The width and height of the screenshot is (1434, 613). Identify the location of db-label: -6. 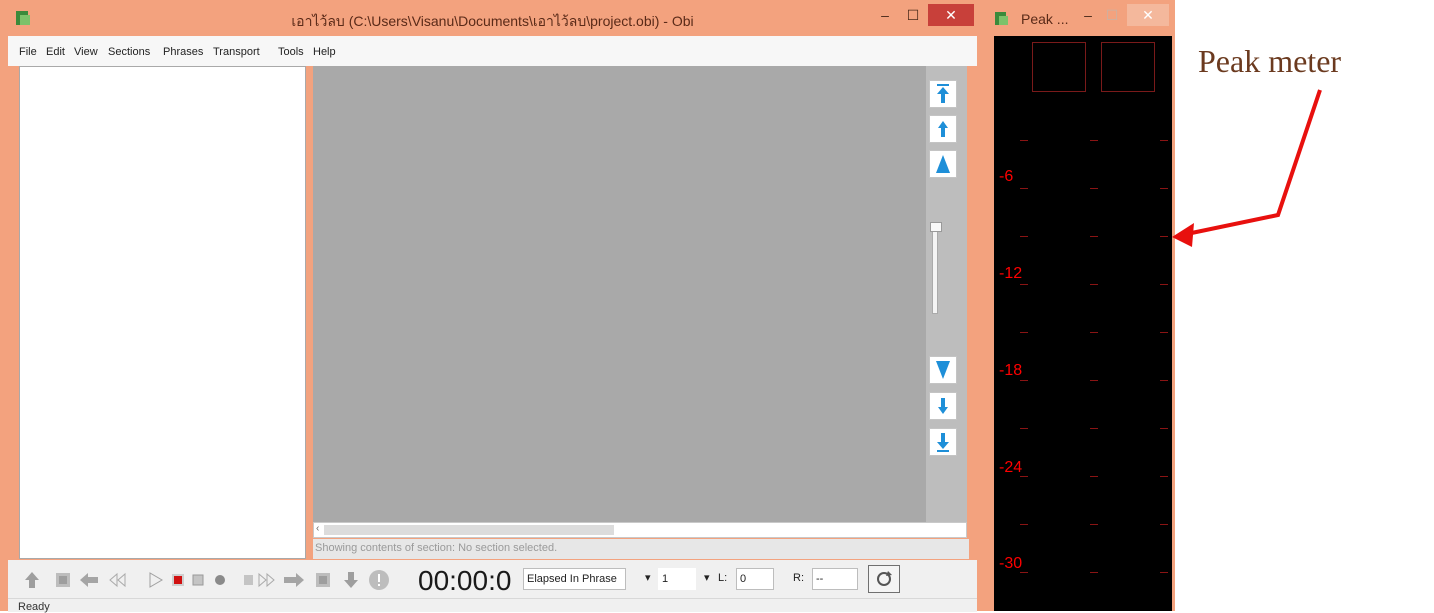
(1006, 176).